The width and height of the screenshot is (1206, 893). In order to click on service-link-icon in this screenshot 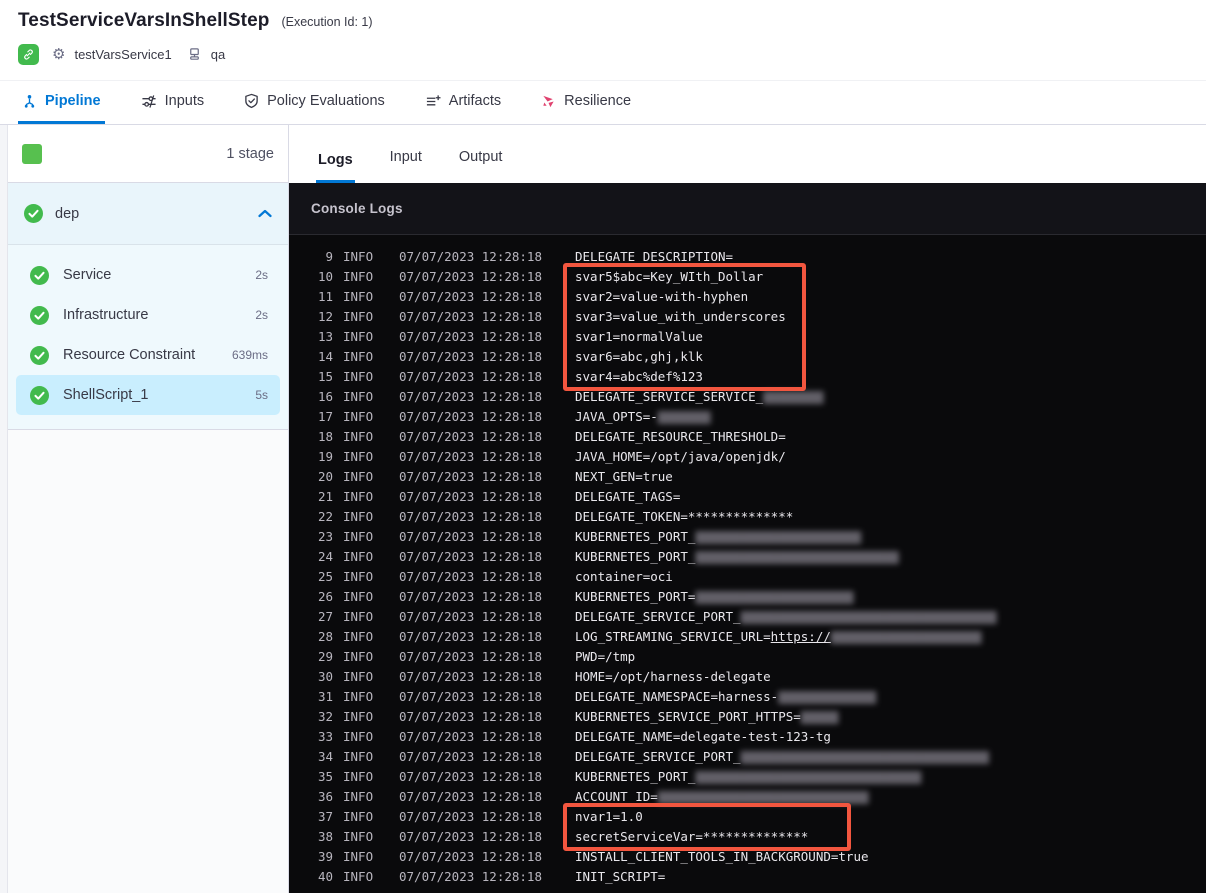, I will do `click(28, 54)`.